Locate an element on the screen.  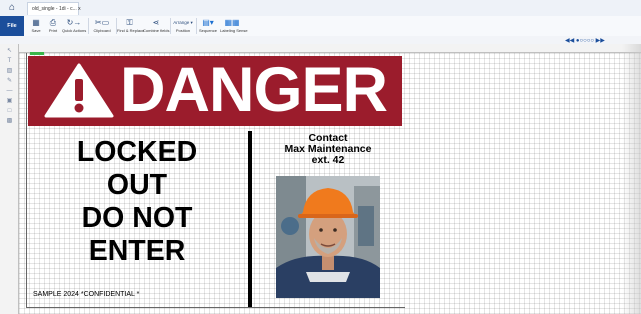
save-label: Save is located at coordinates (36, 30).